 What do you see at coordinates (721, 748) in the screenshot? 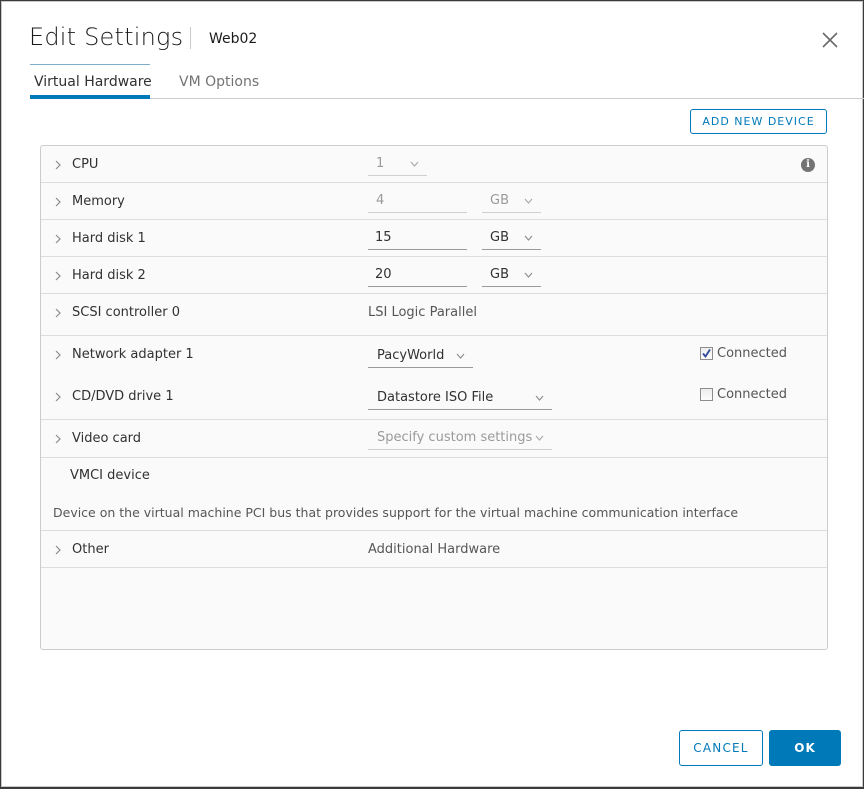
I see `cancel-button: CANCEL` at bounding box center [721, 748].